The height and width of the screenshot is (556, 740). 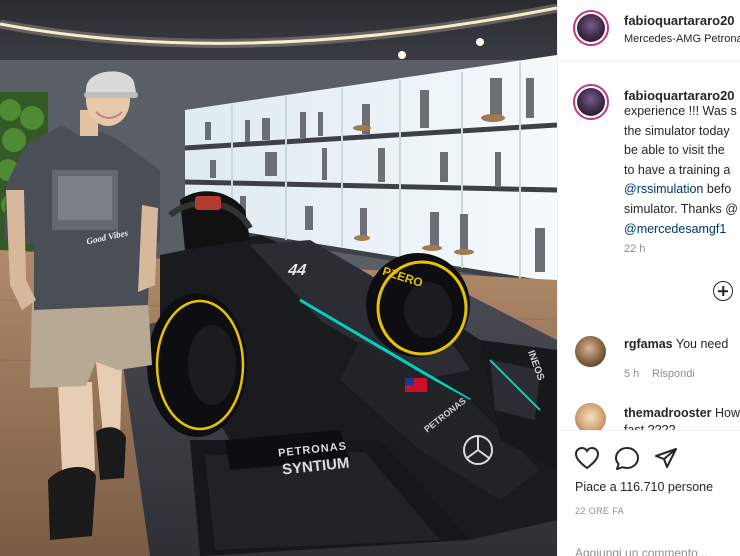 I want to click on comment-text: How, so click(x=727, y=413).